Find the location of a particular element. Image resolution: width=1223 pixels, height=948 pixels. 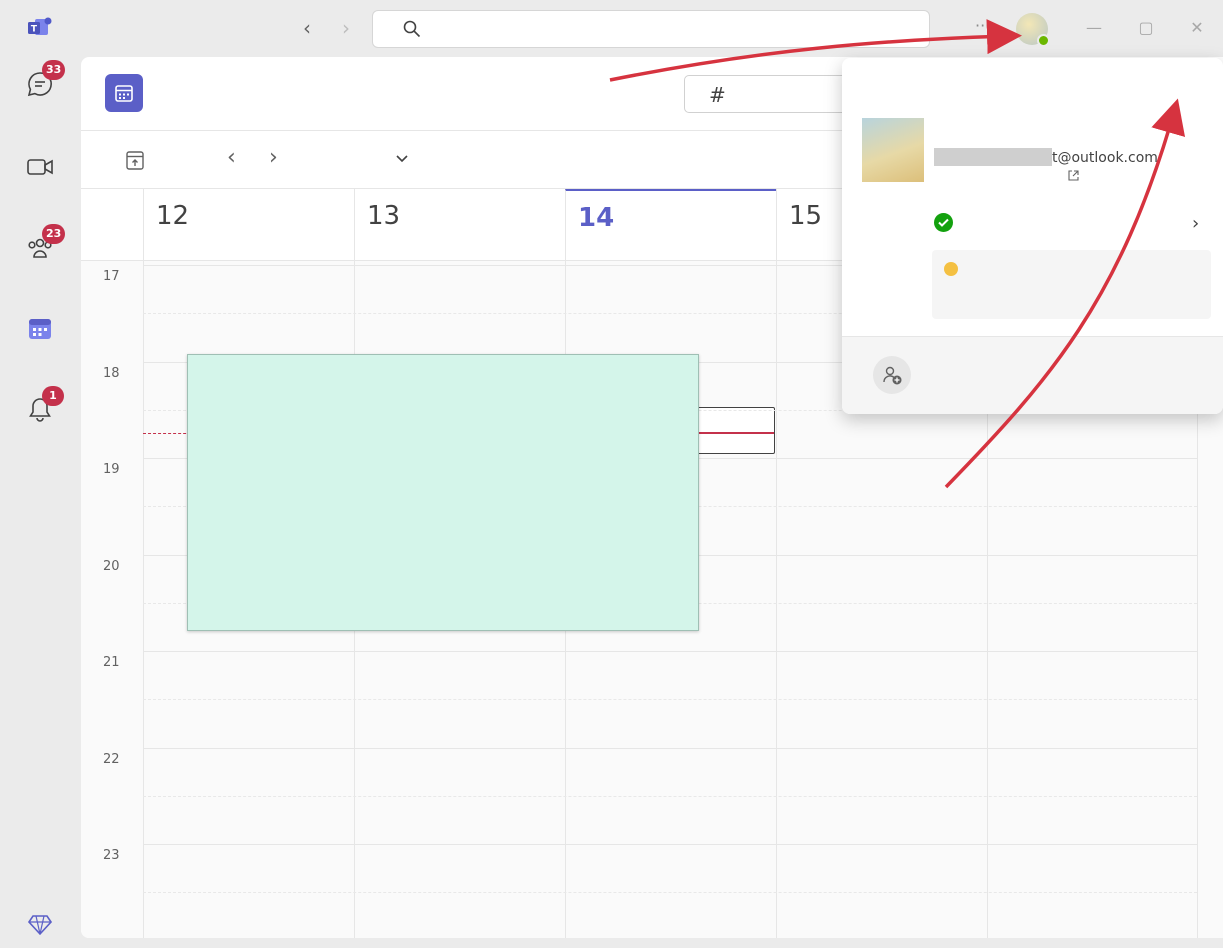

forward-button: › is located at coordinates (346, 29).